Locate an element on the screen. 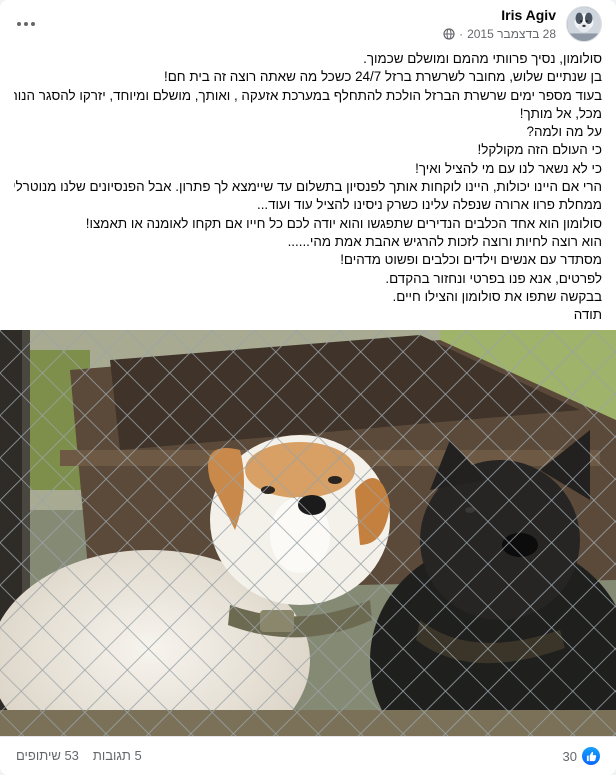 The image size is (616, 775). post-dateline: 28 בדצמבר 2015 · is located at coordinates (499, 34).